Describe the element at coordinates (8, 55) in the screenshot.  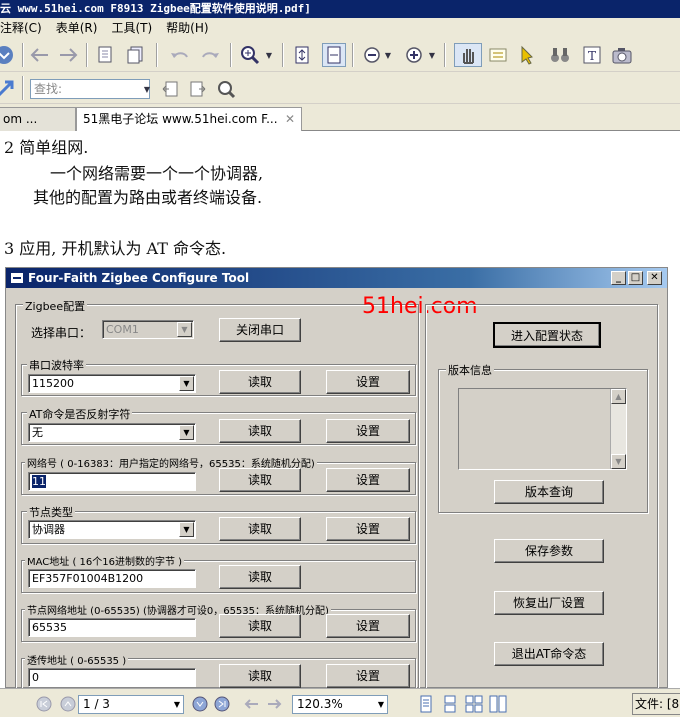
I see `nav-dropdown-icon` at that location.